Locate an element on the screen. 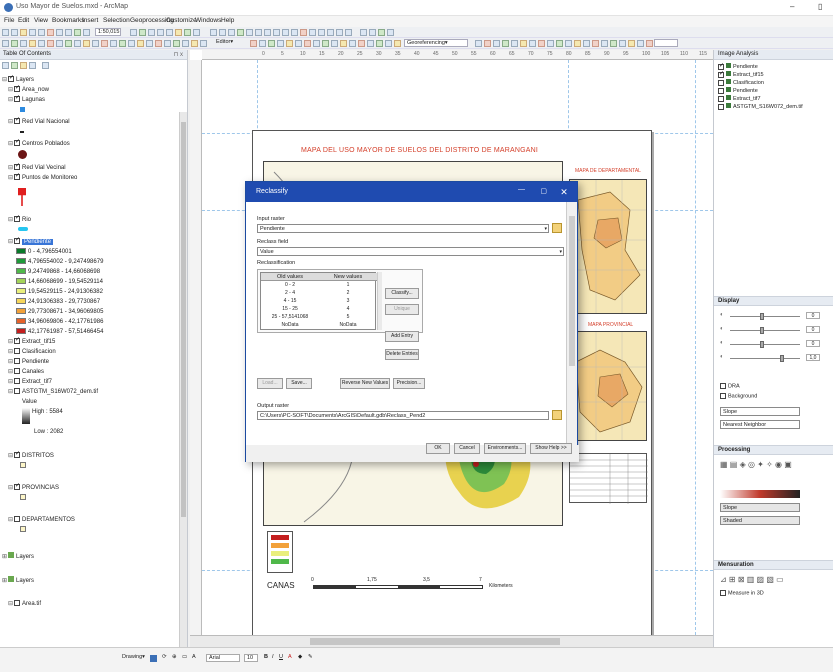  input-raster-select: Pendiente ▾ is located at coordinates (403, 228).